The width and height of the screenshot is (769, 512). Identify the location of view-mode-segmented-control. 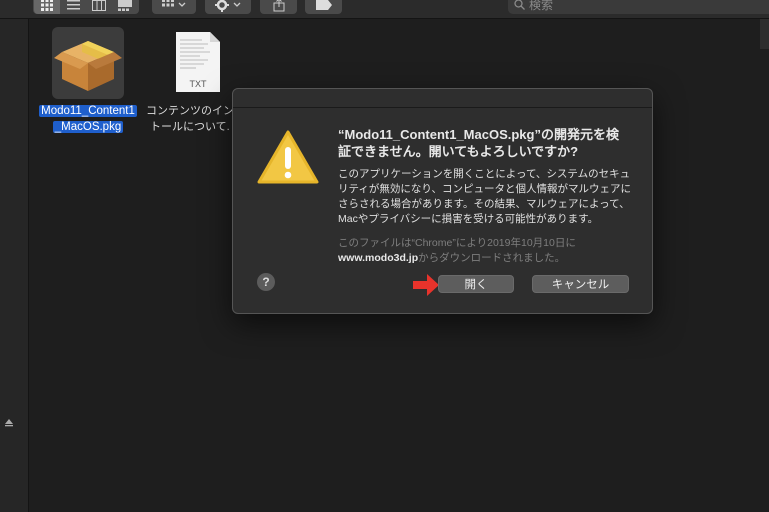
(86, 7).